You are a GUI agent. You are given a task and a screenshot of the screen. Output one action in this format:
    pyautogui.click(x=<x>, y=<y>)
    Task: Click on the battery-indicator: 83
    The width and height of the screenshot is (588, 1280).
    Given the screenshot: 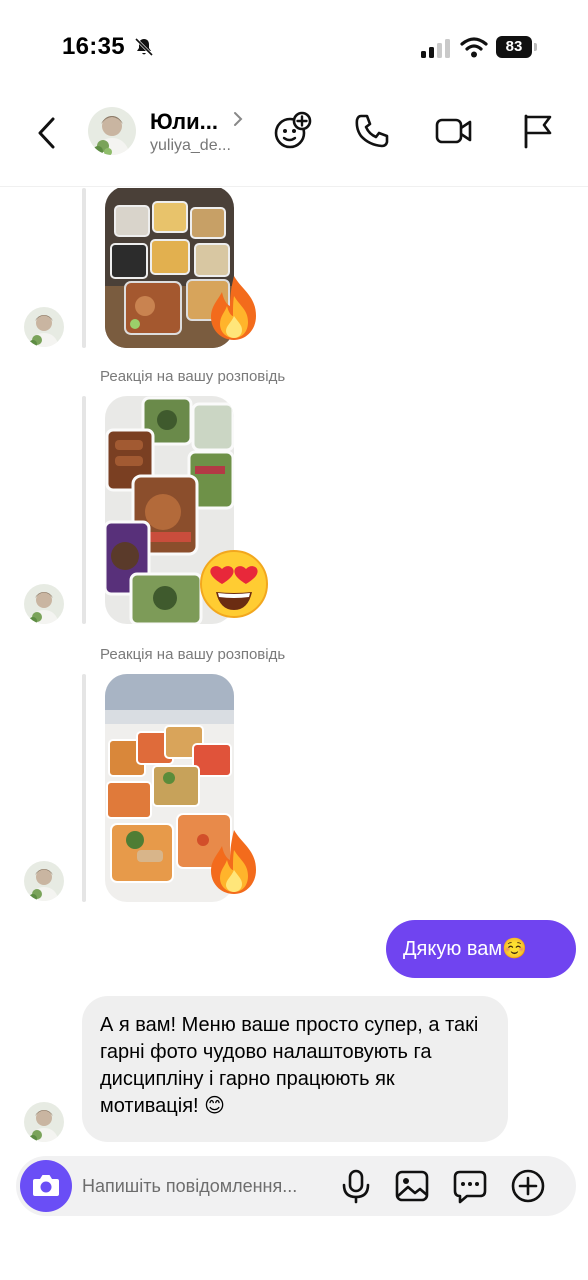 What is the action you would take?
    pyautogui.click(x=517, y=47)
    